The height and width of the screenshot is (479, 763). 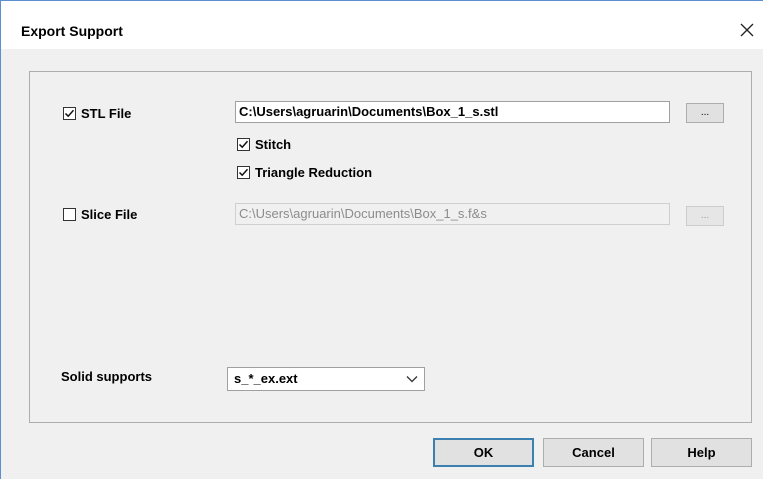 I want to click on slice-file-path-input: C:\Users\agruarin\Documents\Box_1_s.f&s, so click(x=452, y=214).